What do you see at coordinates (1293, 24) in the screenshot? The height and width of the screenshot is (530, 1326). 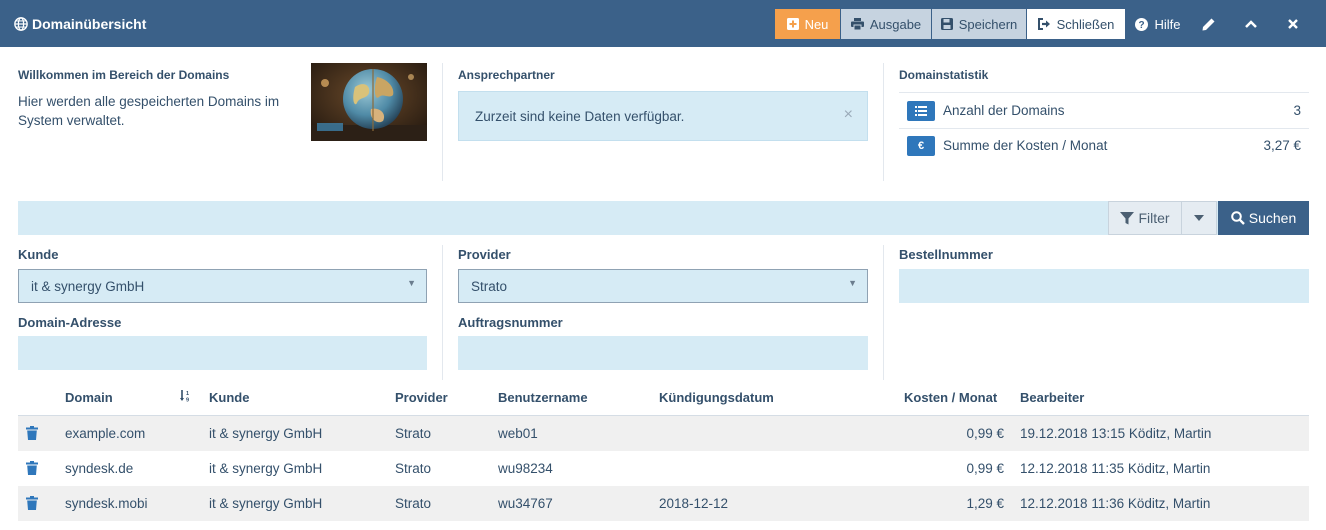 I see `close-icon` at bounding box center [1293, 24].